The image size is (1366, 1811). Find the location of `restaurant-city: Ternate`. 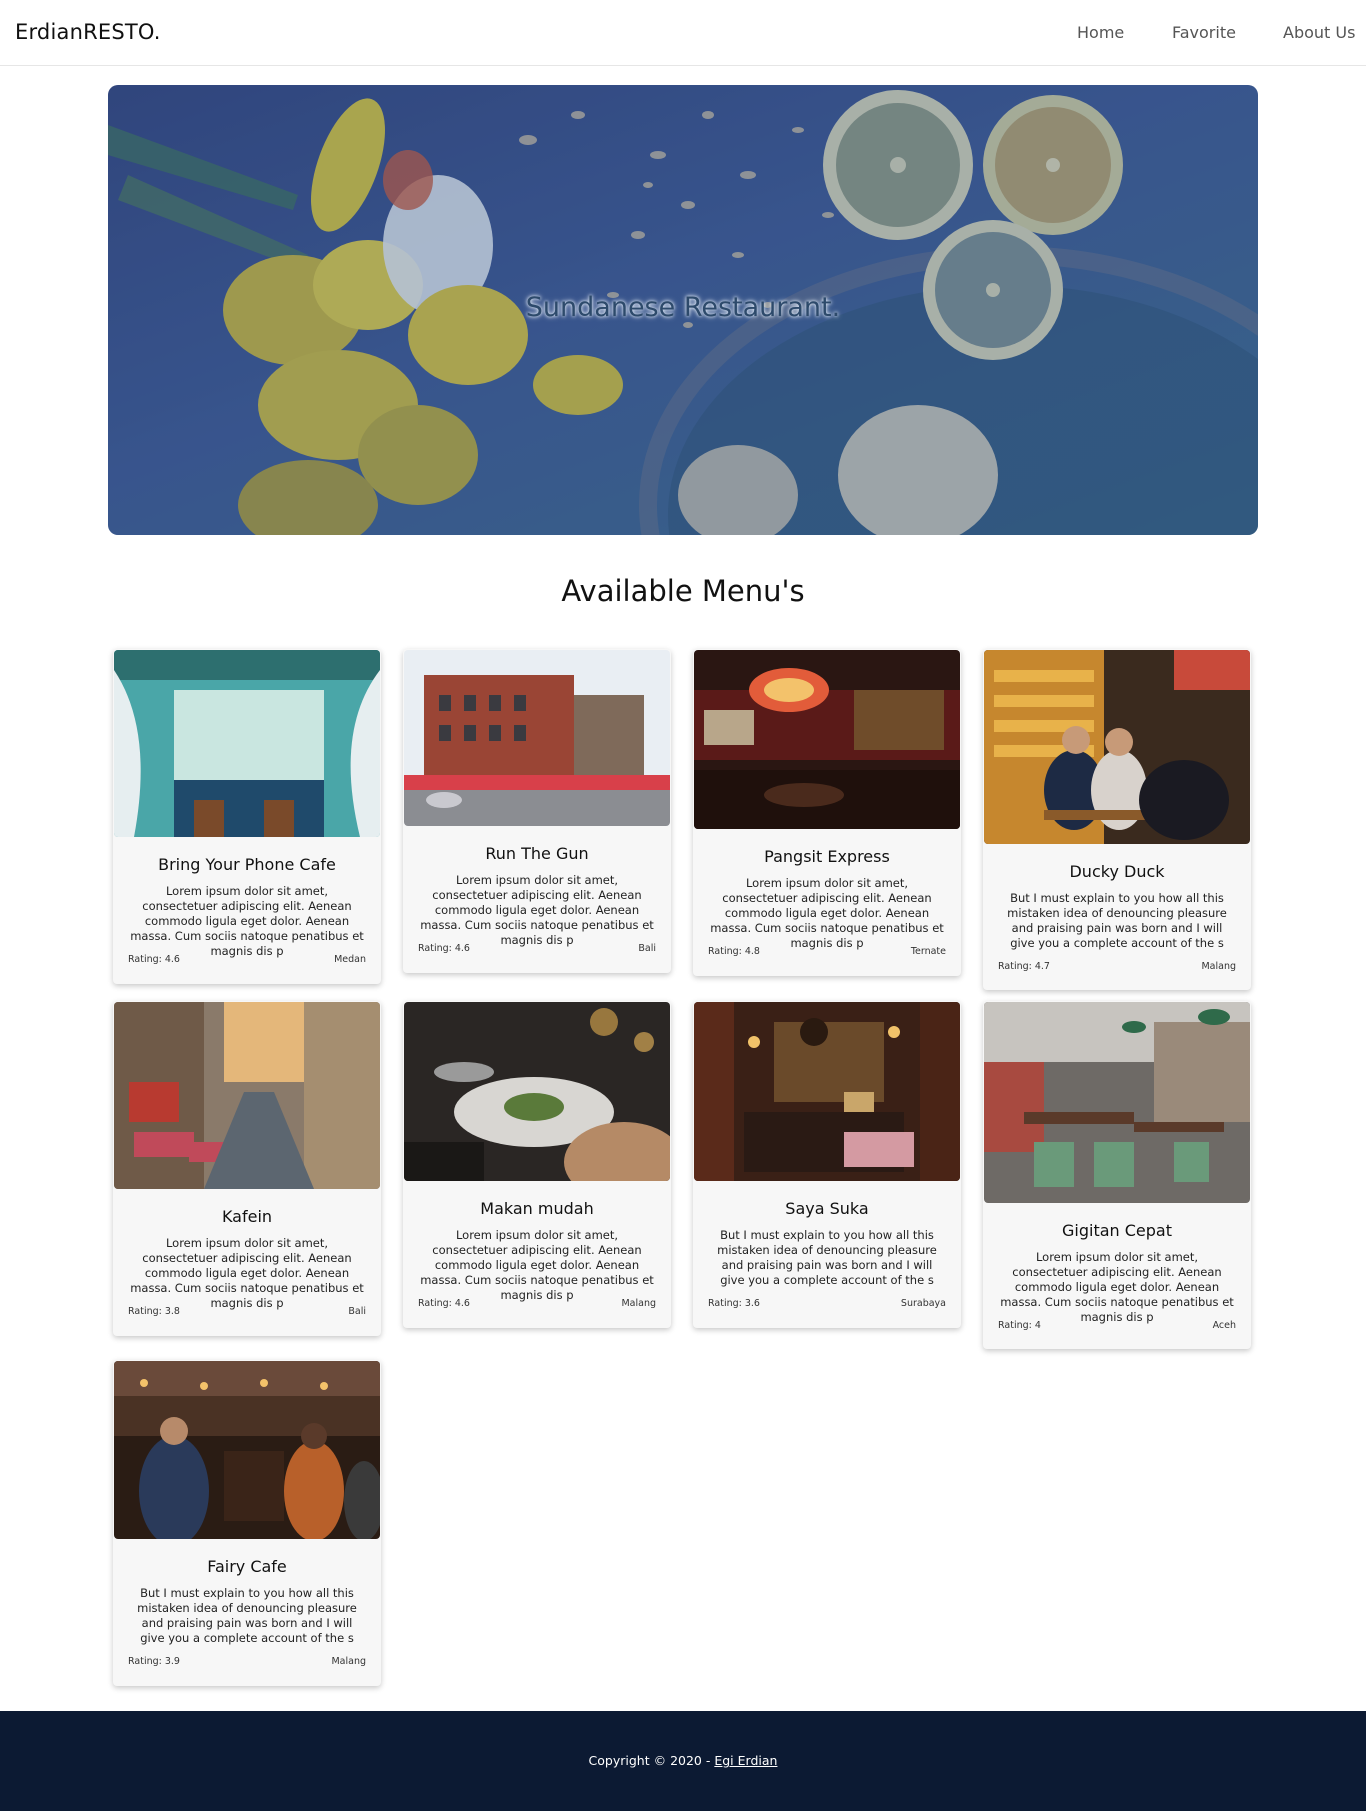

restaurant-city: Ternate is located at coordinates (928, 951).